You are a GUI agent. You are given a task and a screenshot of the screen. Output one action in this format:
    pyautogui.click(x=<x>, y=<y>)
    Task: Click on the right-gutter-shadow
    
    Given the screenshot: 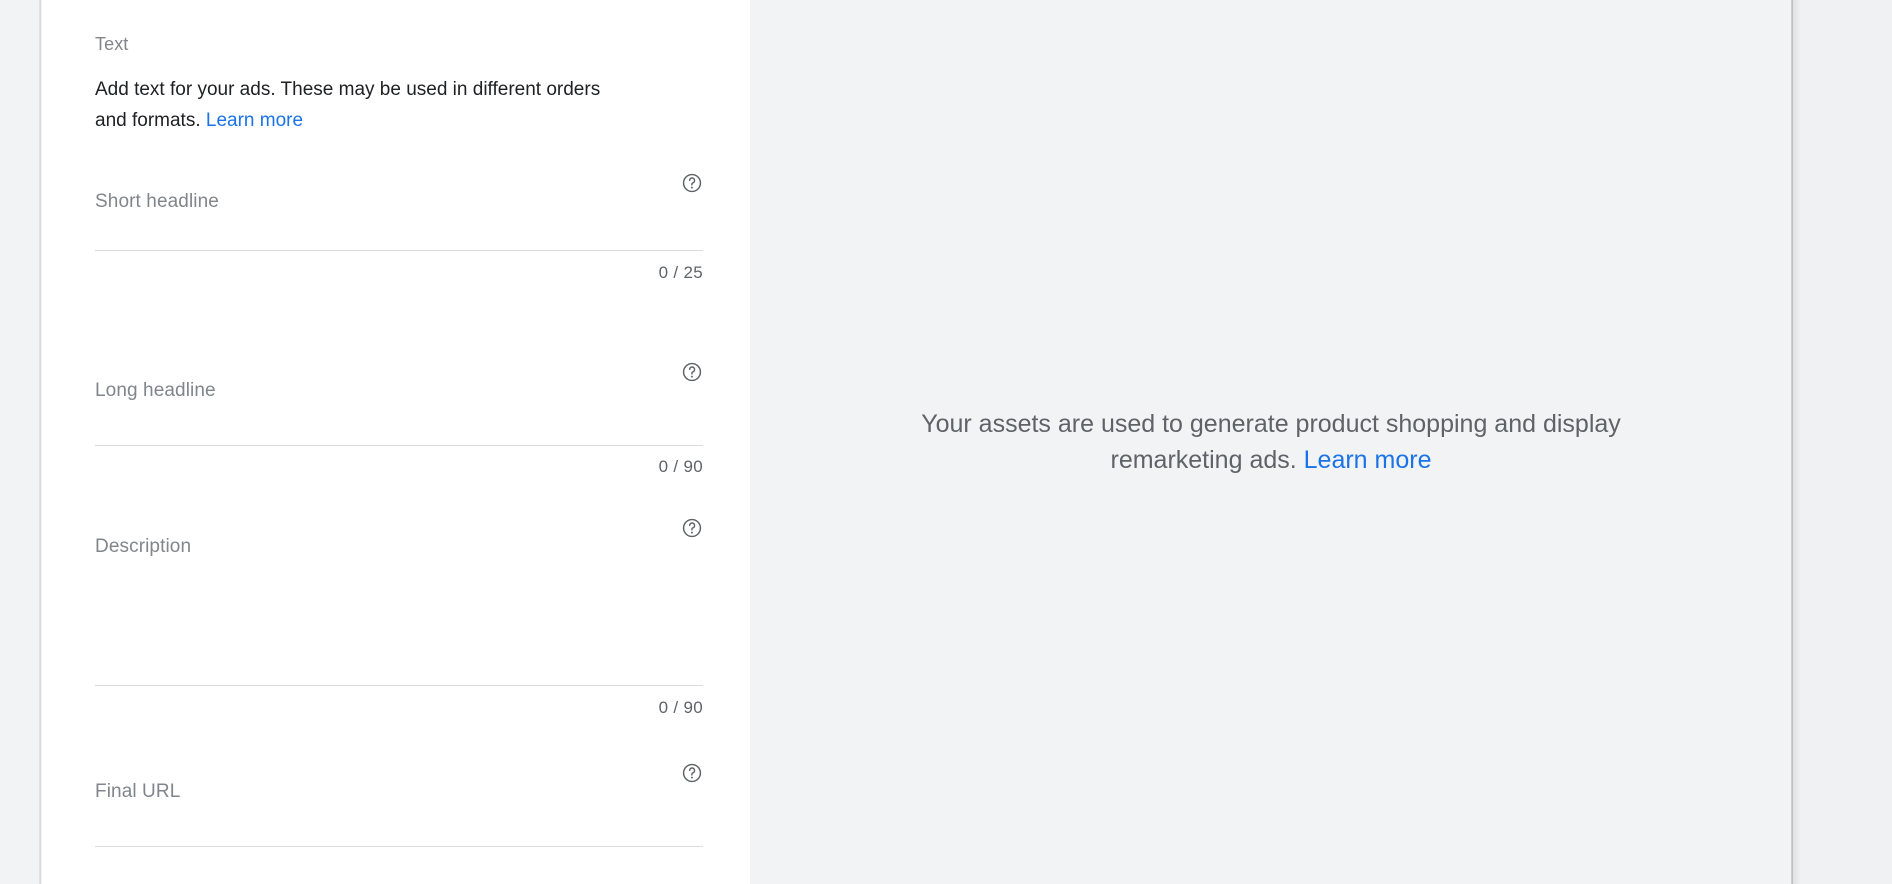 What is the action you would take?
    pyautogui.click(x=1797, y=442)
    